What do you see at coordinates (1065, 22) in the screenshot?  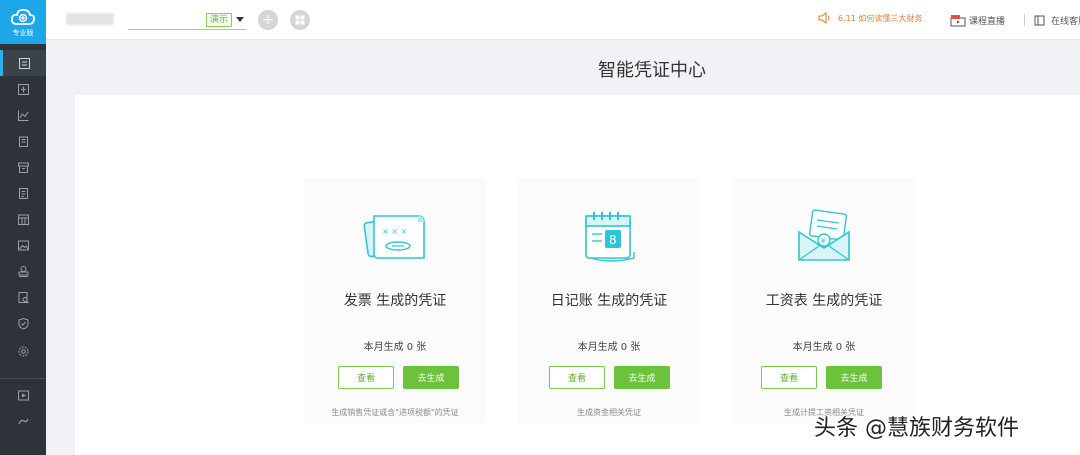 I see `online-service-label: 在线客服` at bounding box center [1065, 22].